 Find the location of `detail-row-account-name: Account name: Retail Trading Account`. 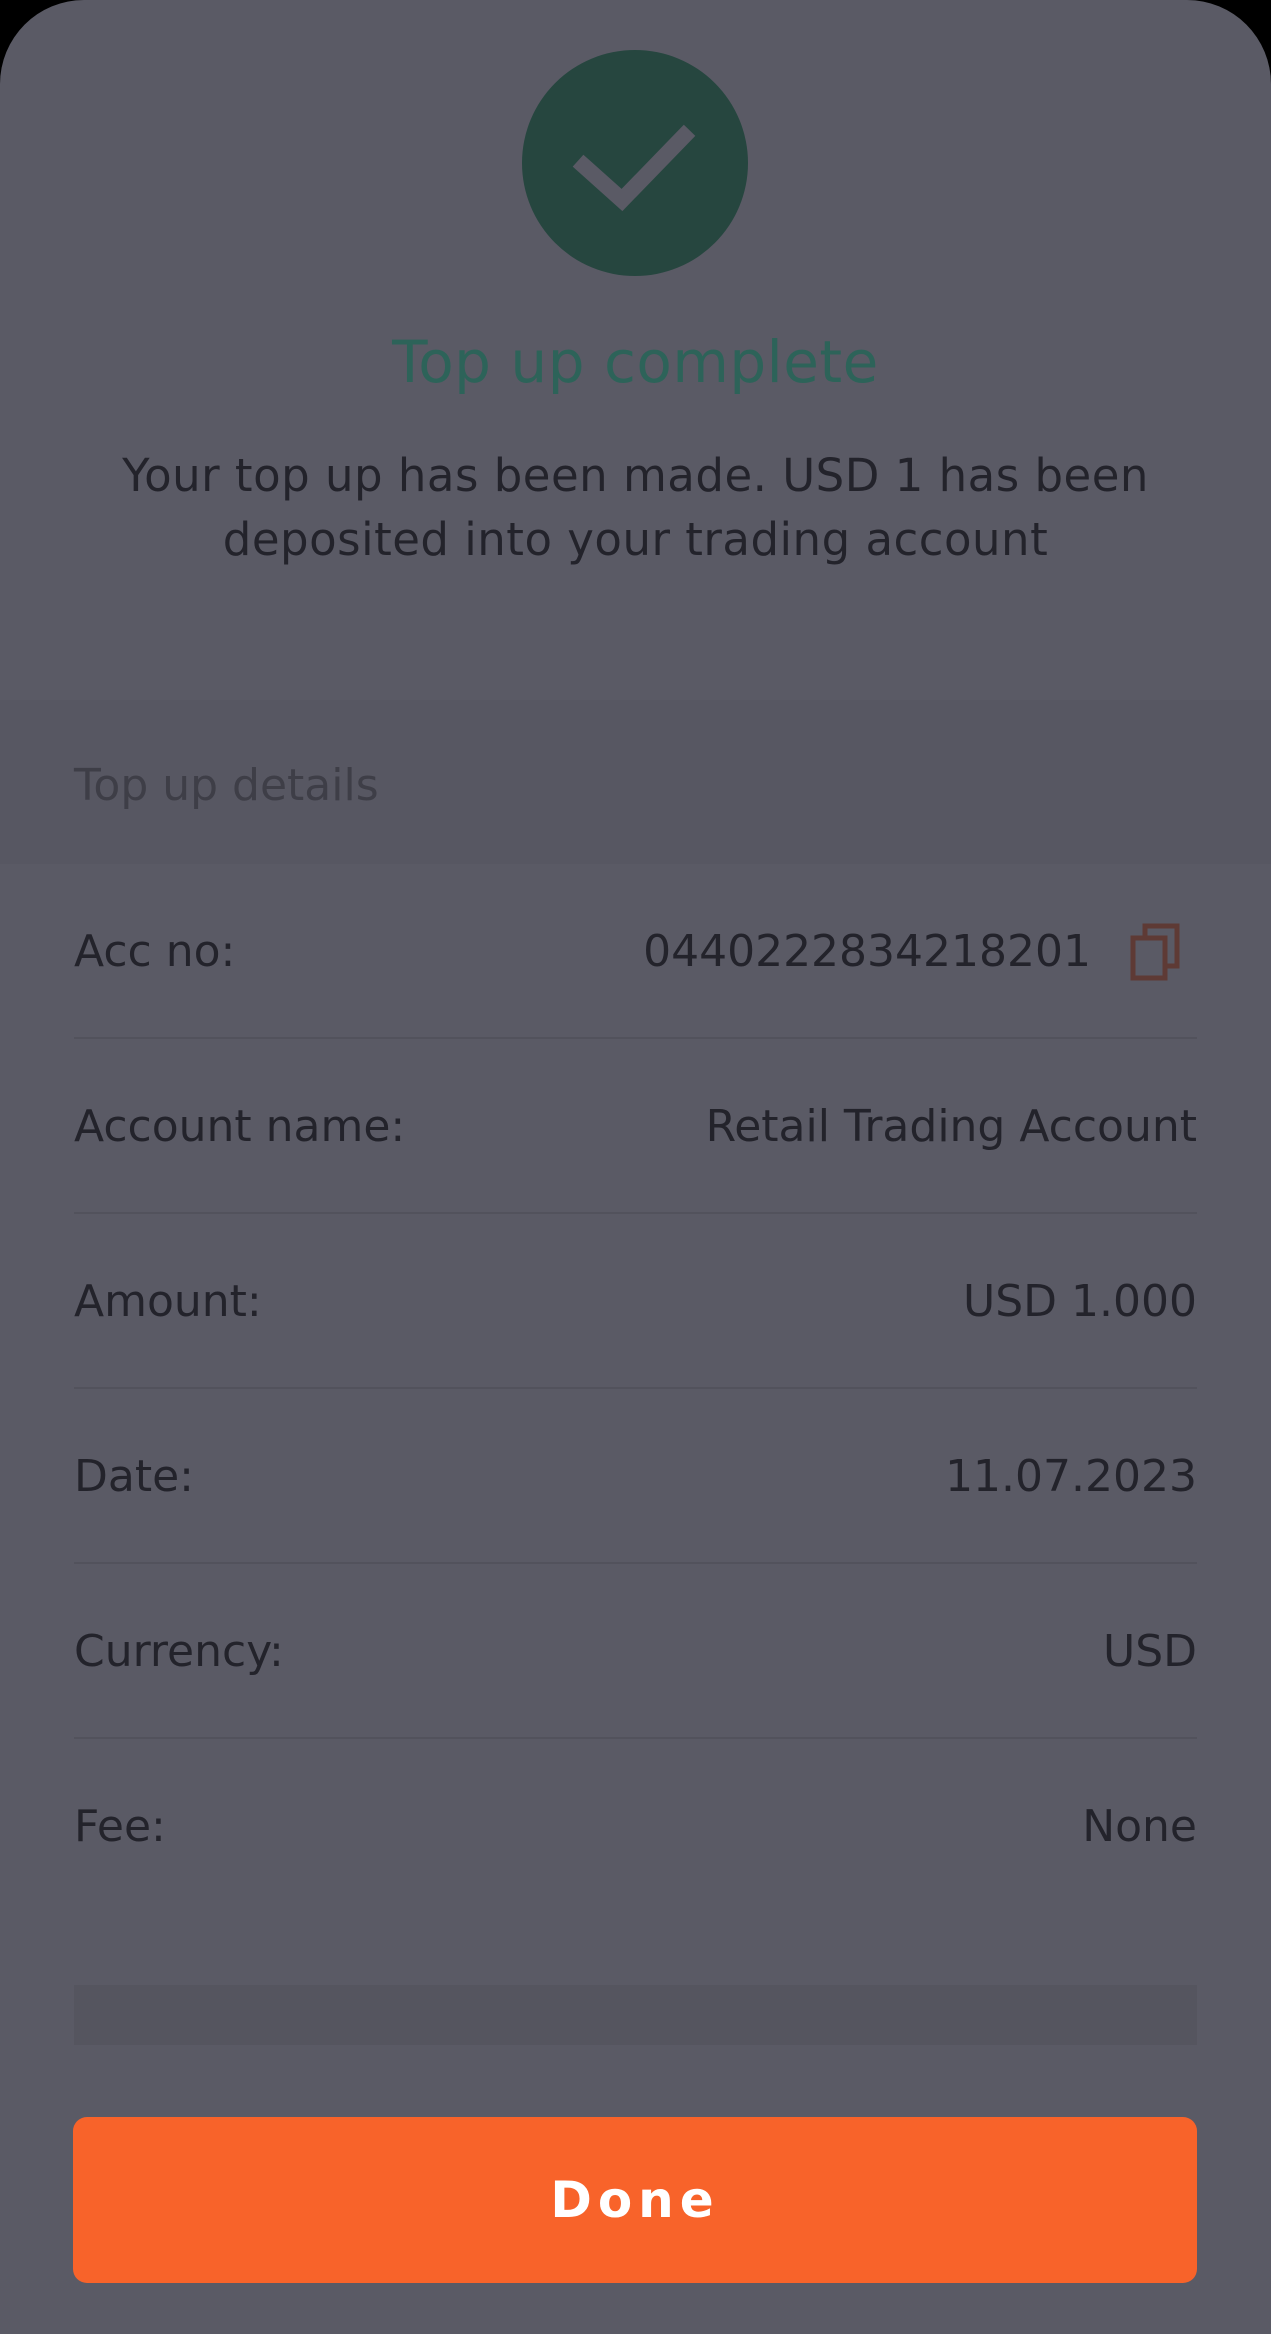

detail-row-account-name: Account name: Retail Trading Account is located at coordinates (635, 1126).